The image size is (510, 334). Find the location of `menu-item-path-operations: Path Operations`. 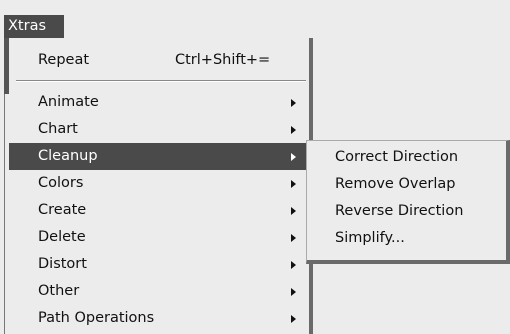

menu-item-path-operations: Path Operations is located at coordinates (157, 318).